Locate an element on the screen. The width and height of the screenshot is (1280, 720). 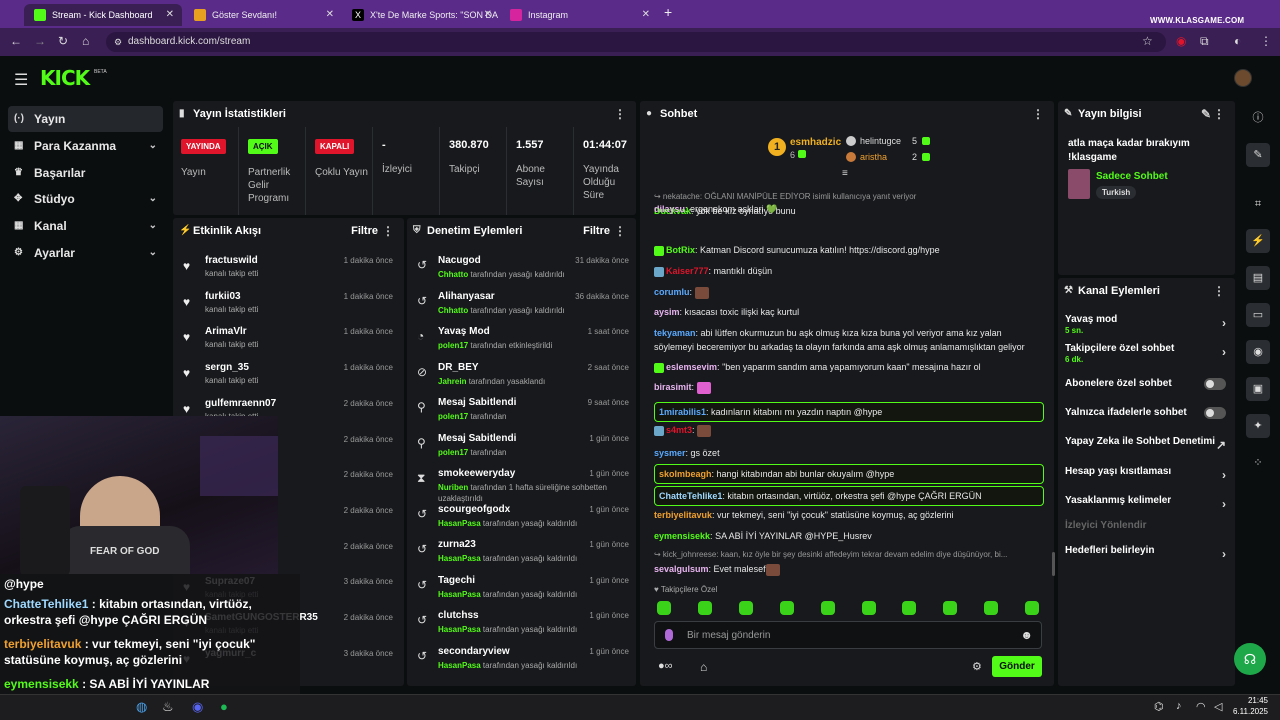
sidebar-item-para-kazanma: ▦ Para Kazanma ⌄ is located at coordinates (85, 146).